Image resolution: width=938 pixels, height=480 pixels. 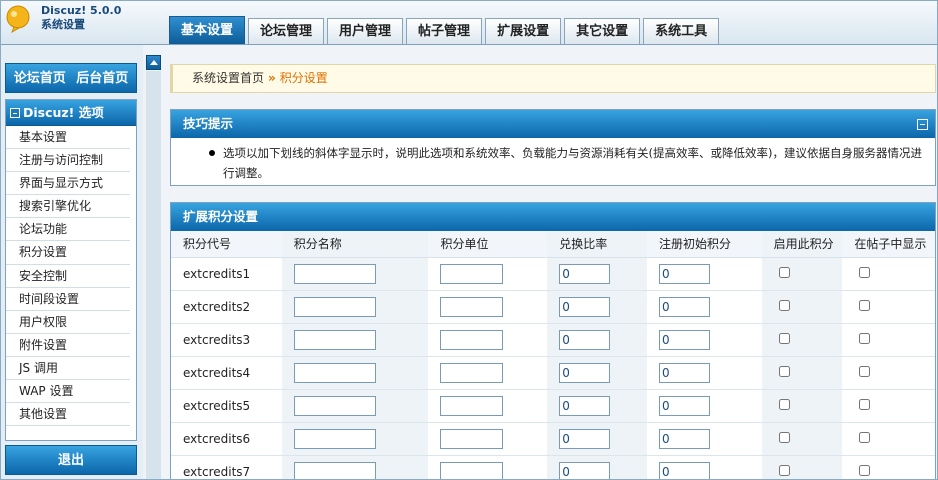 I want to click on credit-code: extcredits2, so click(x=226, y=307).